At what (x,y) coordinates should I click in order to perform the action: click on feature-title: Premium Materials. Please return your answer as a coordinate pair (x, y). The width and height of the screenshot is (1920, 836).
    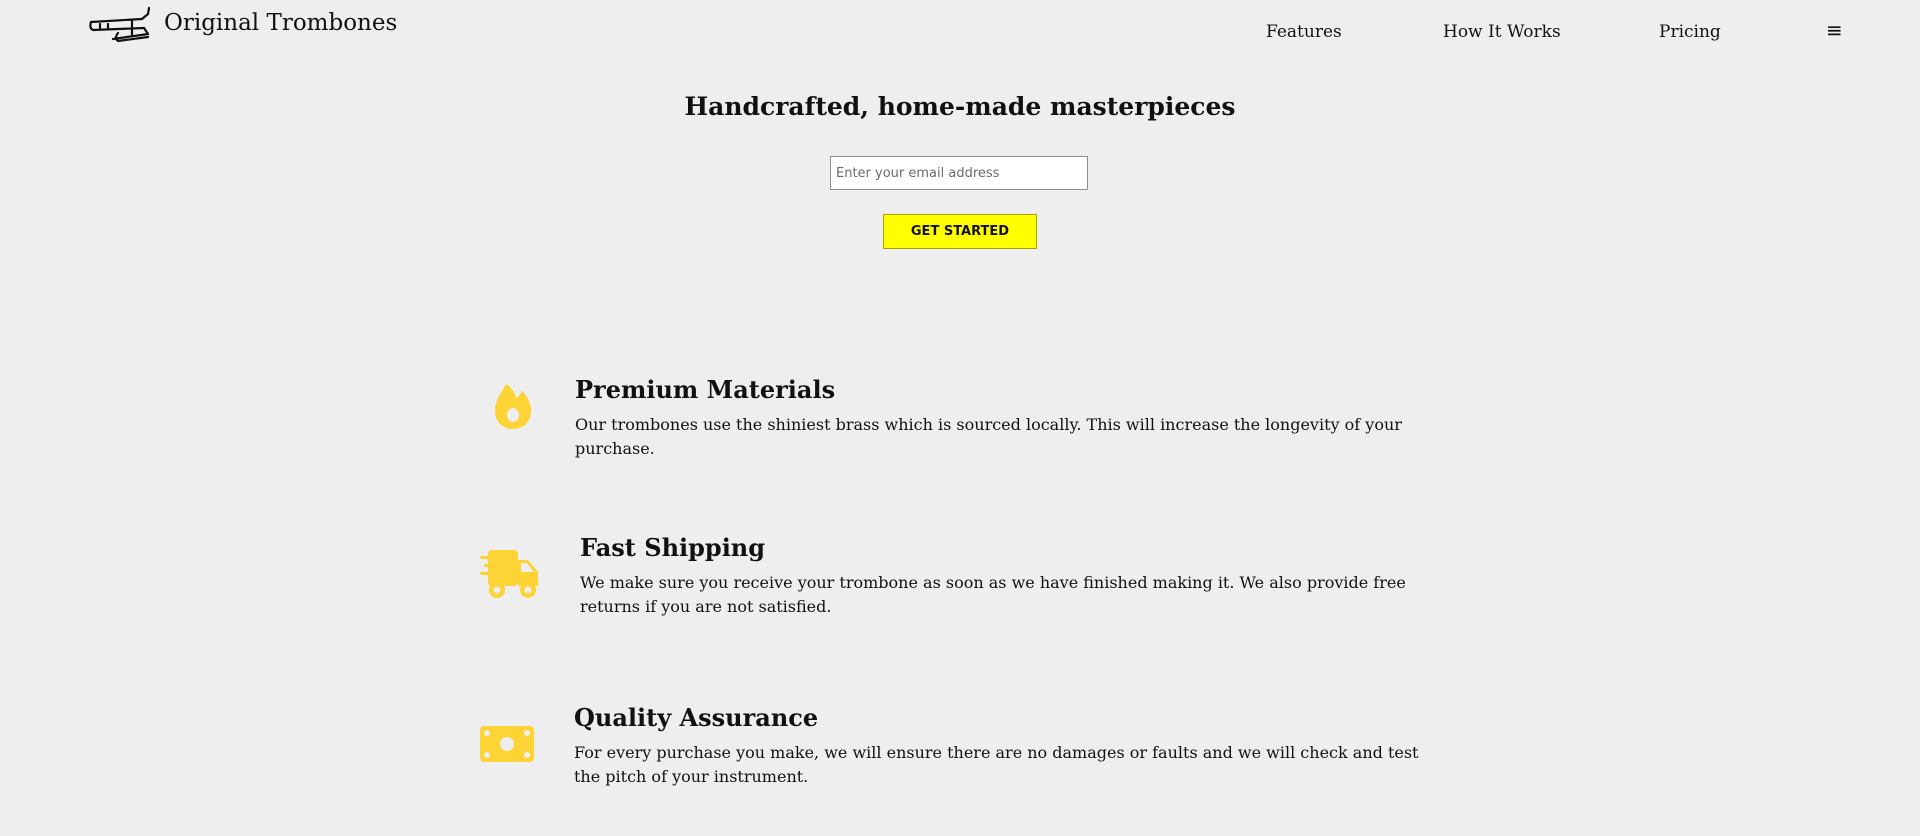
    Looking at the image, I should click on (705, 389).